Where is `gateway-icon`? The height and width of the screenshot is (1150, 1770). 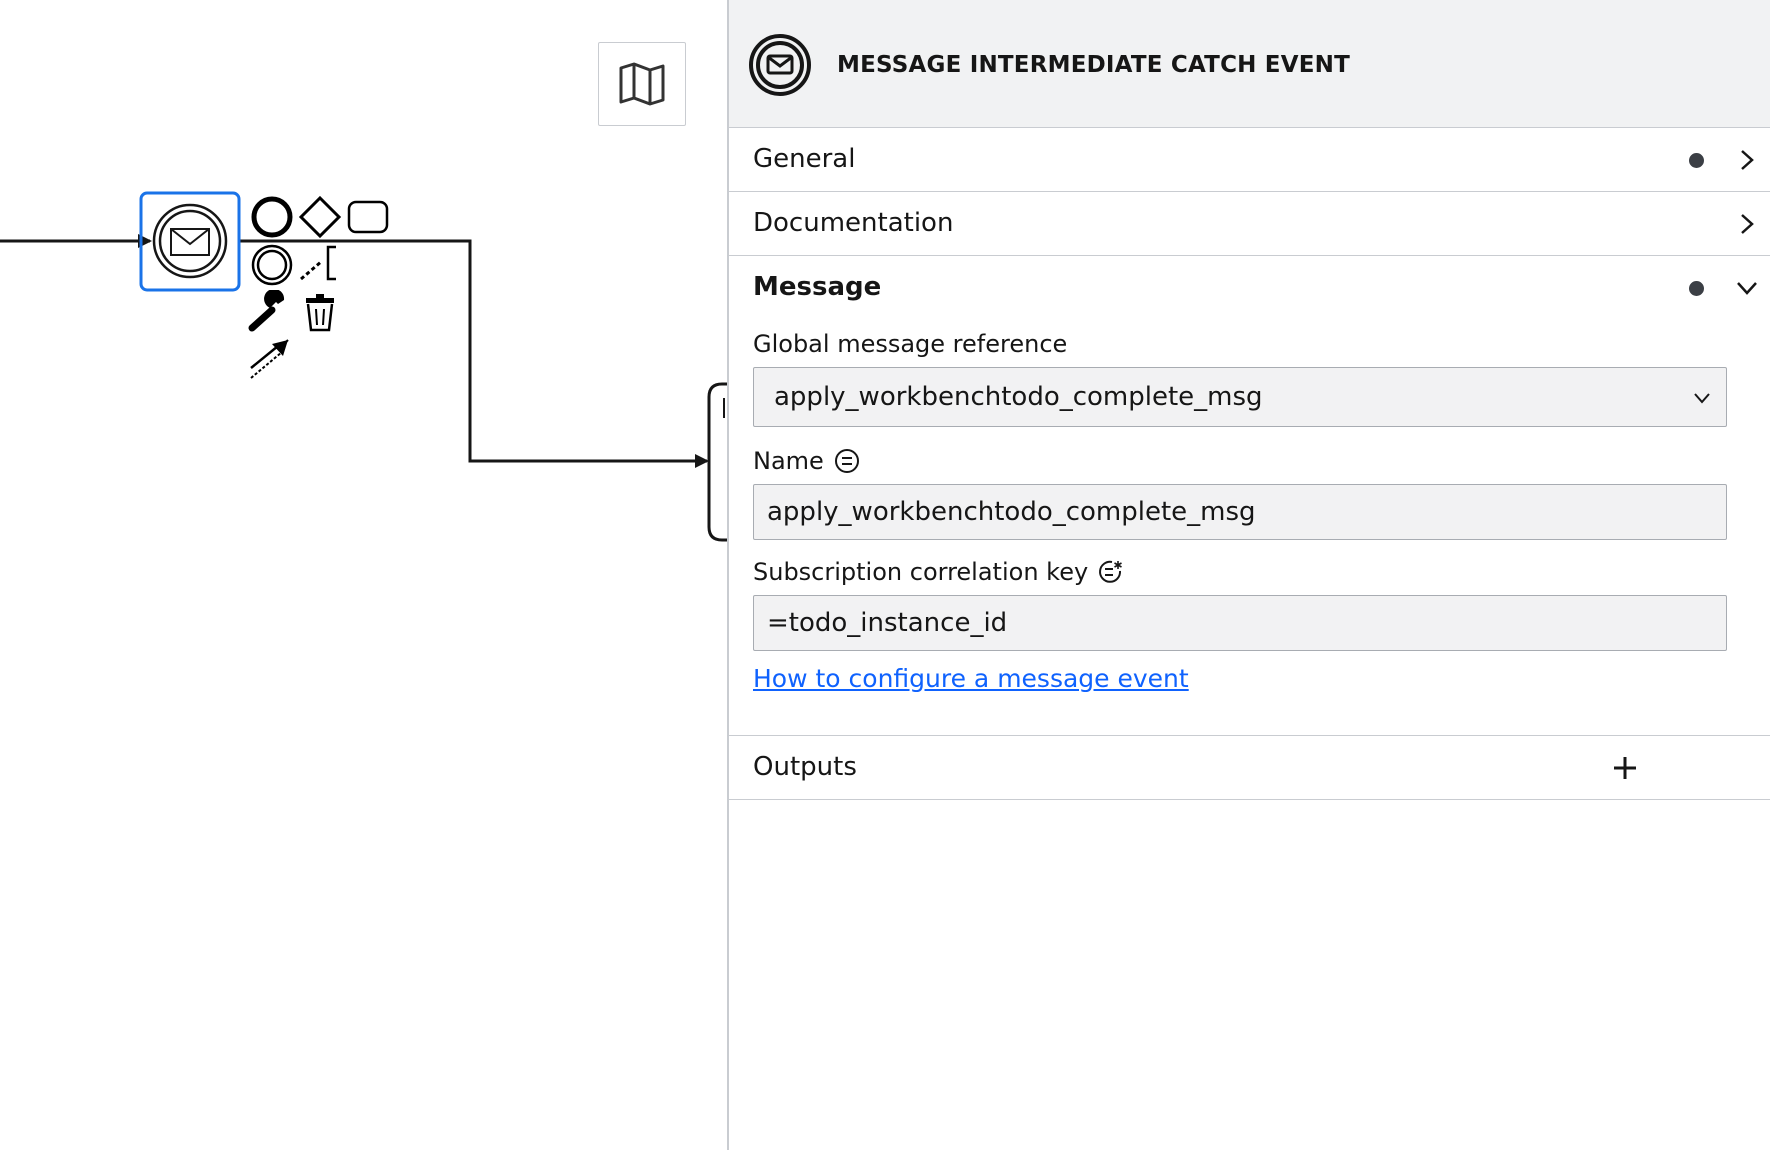
gateway-icon is located at coordinates (320, 217).